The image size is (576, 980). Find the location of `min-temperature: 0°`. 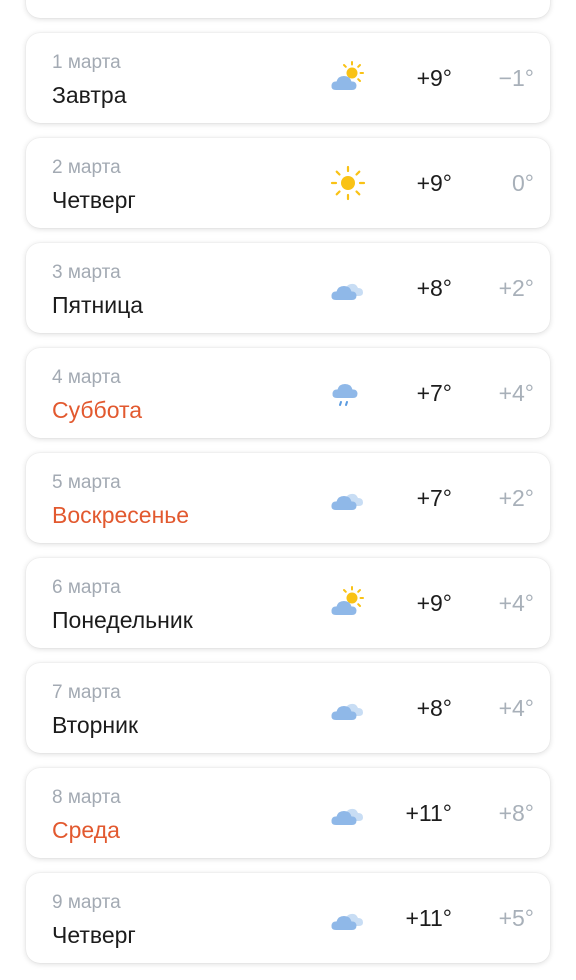

min-temperature: 0° is located at coordinates (523, 183).